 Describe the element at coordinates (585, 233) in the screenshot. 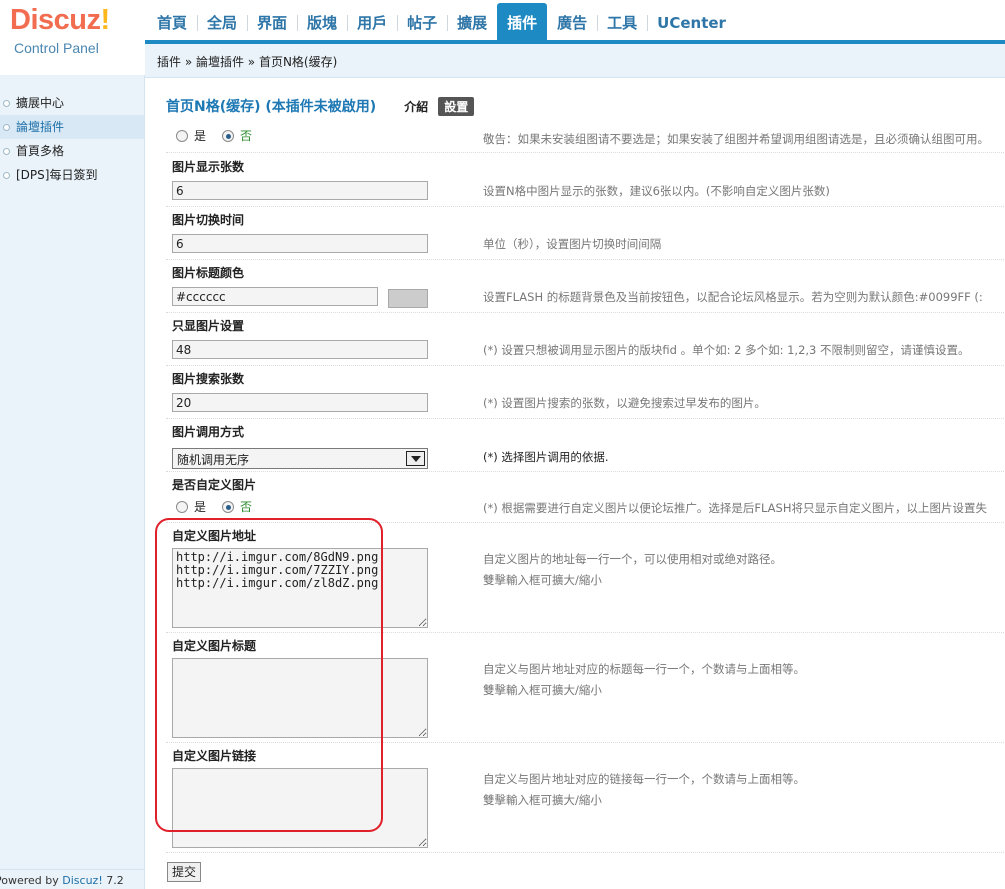

I see `field-row: 图片切换时间 单位（秒），设置图片切换时间间隔` at that location.